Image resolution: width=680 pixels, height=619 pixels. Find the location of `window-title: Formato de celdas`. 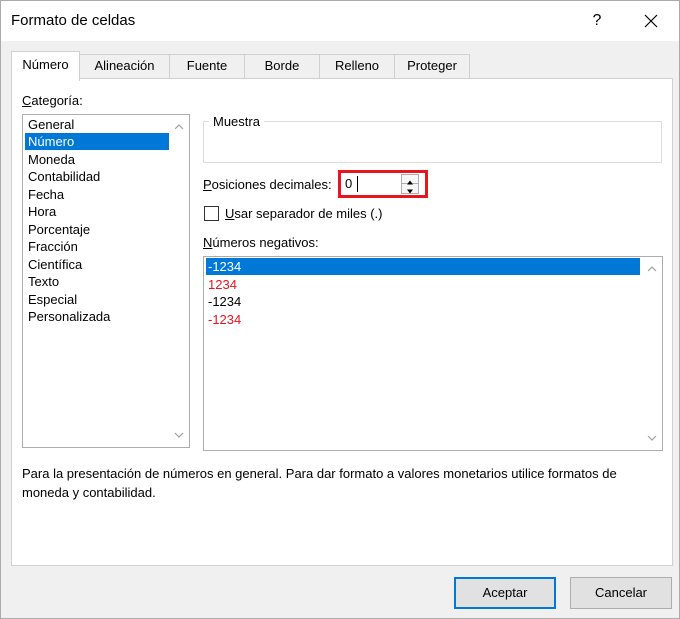

window-title: Formato de celdas is located at coordinates (73, 20).